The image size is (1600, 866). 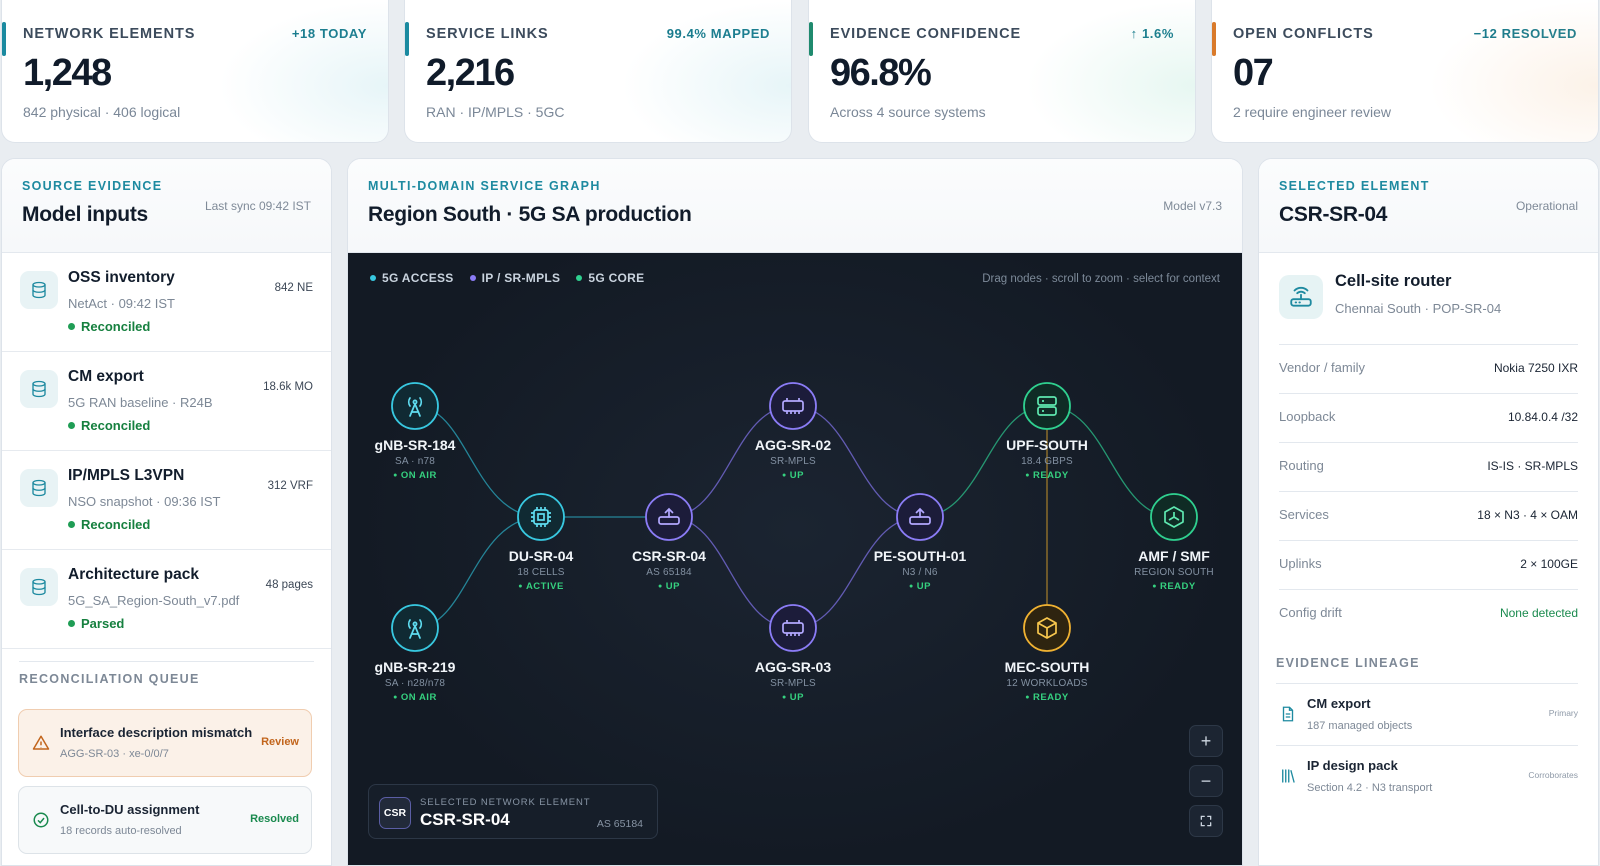 I want to click on lineage-title: CM export, so click(x=1339, y=703).